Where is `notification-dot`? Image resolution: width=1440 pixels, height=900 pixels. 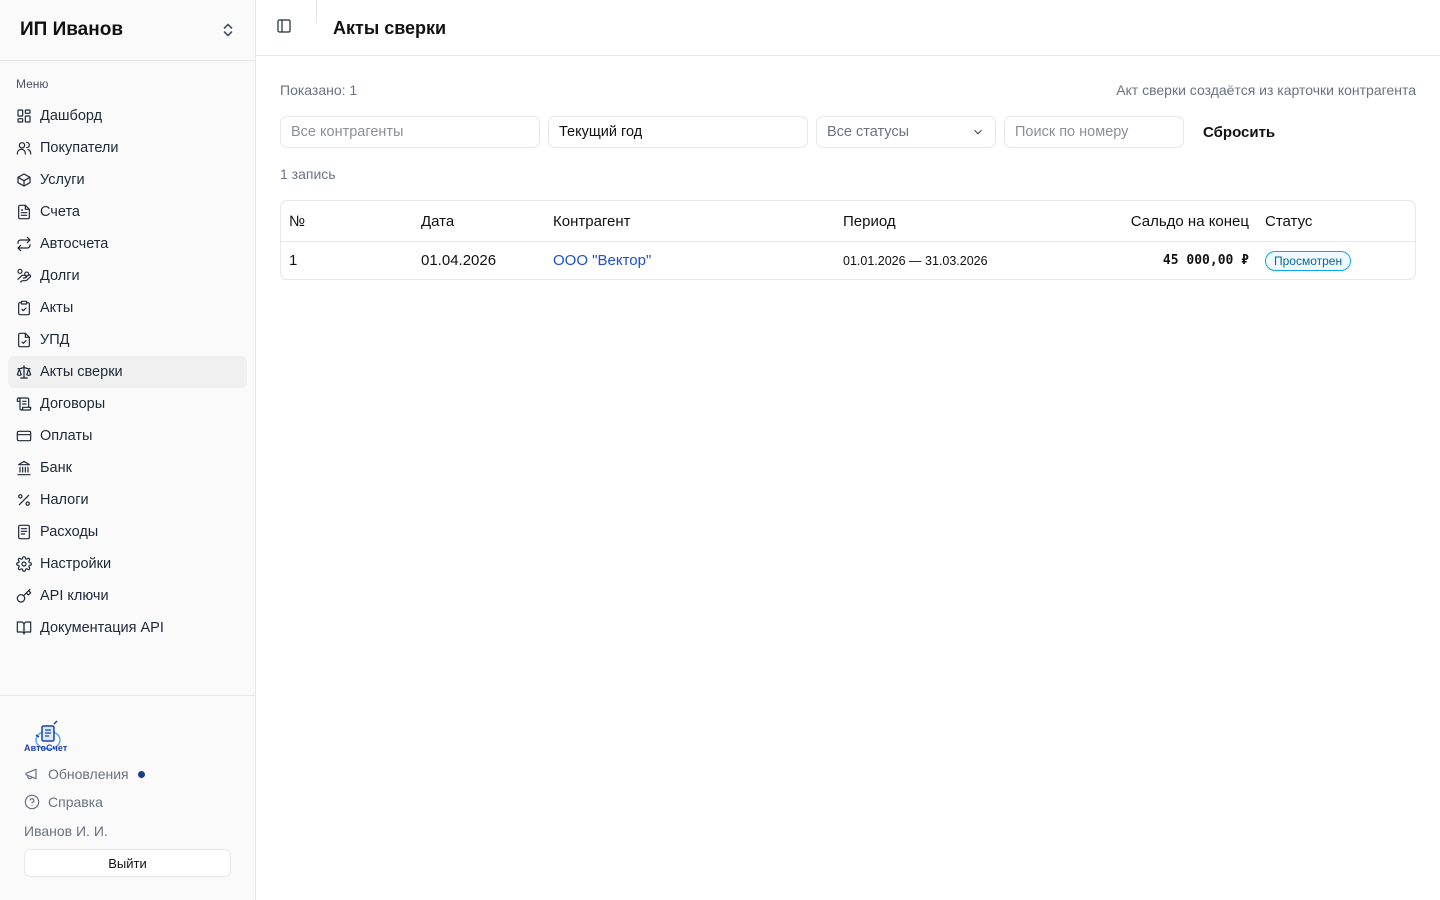 notification-dot is located at coordinates (141, 774).